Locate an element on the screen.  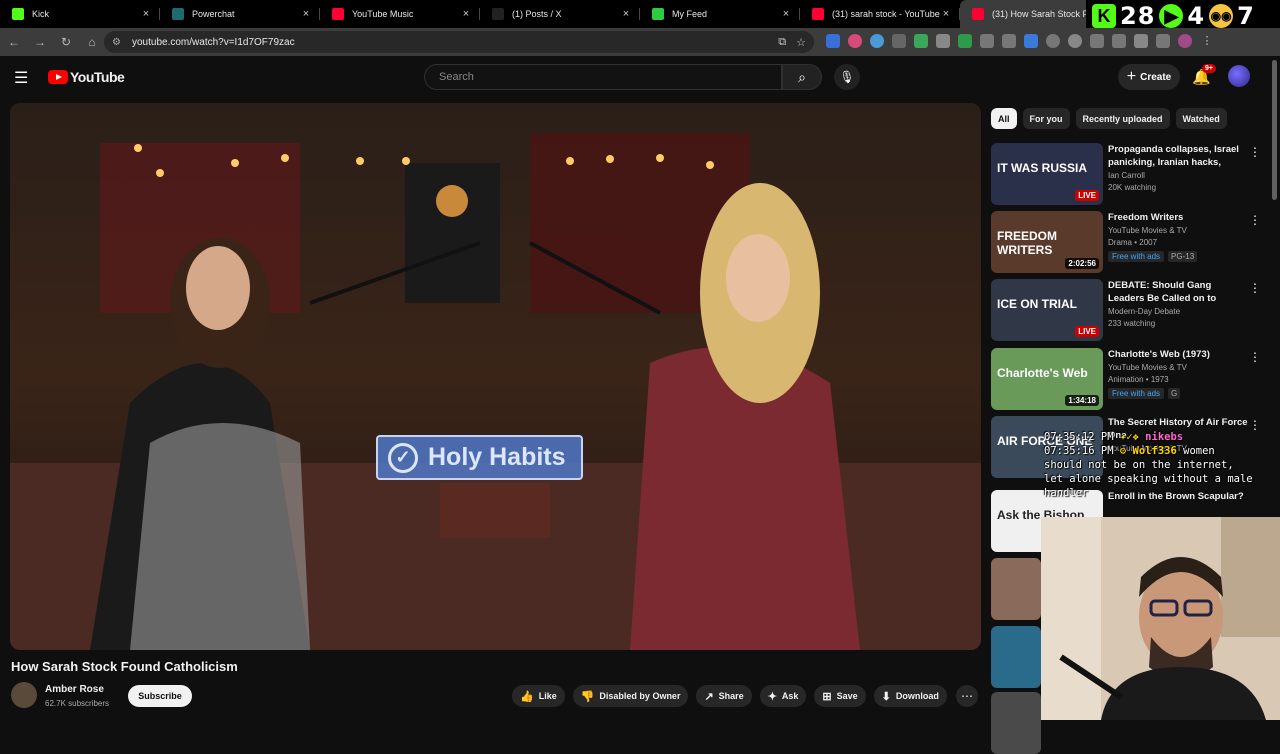
puzzle-icon is located at coordinates (1009, 41).